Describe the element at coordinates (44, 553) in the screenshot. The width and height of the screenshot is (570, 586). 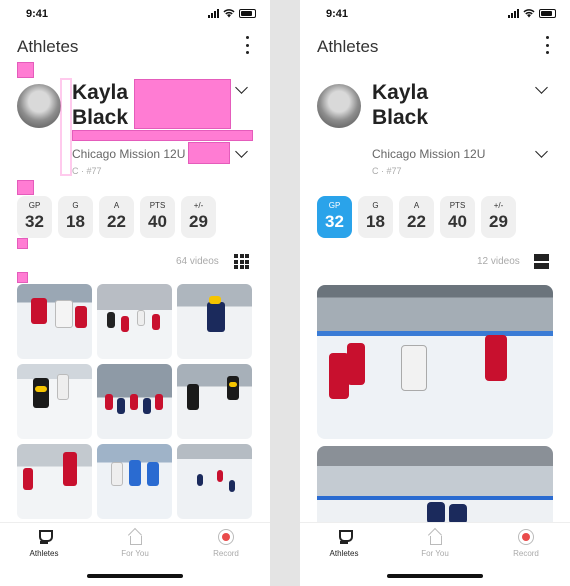
I see `tab-label: Athletes` at that location.